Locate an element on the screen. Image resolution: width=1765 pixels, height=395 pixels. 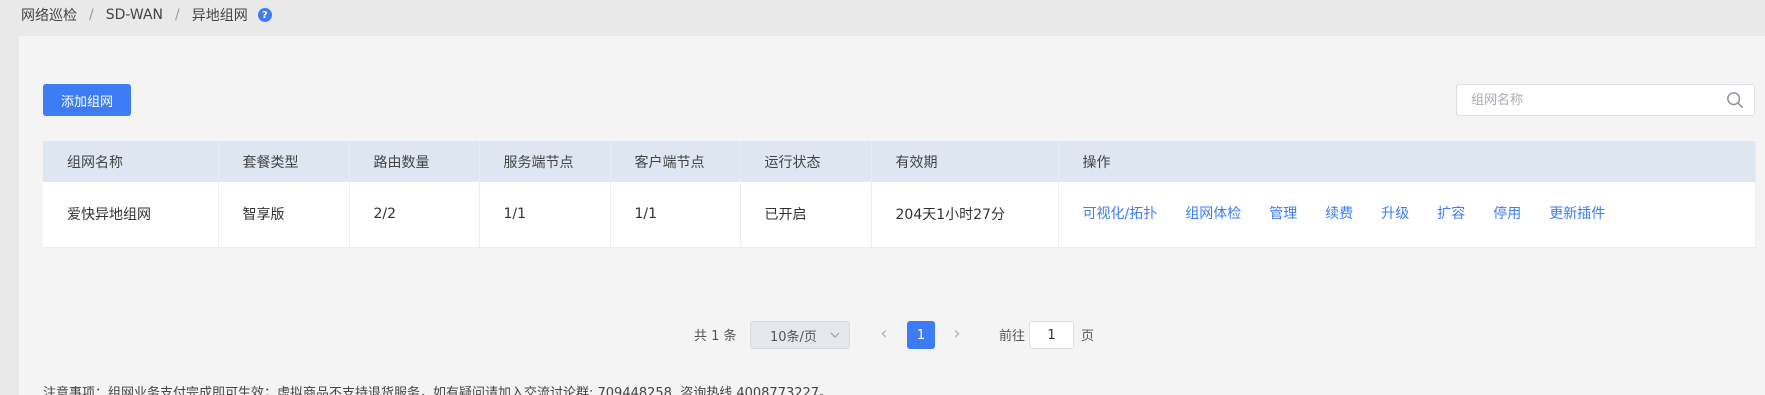
chevron-down-icon is located at coordinates (835, 335).